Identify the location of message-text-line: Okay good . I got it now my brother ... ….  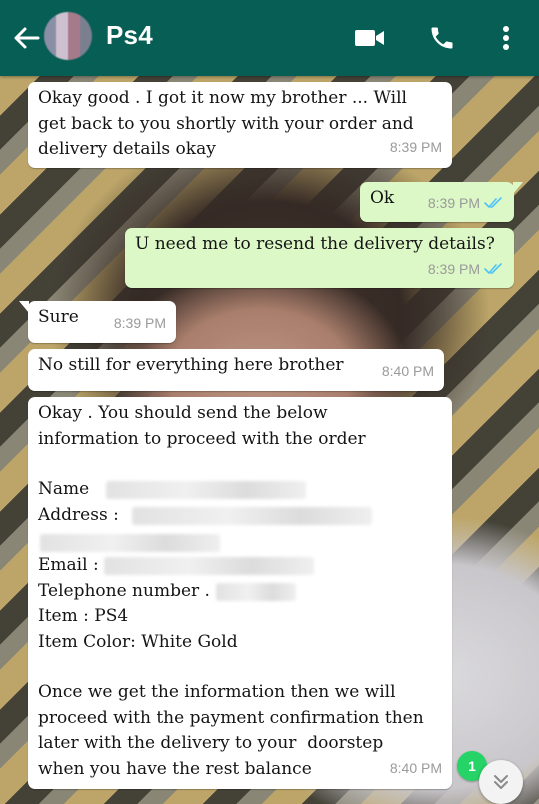
(222, 98).